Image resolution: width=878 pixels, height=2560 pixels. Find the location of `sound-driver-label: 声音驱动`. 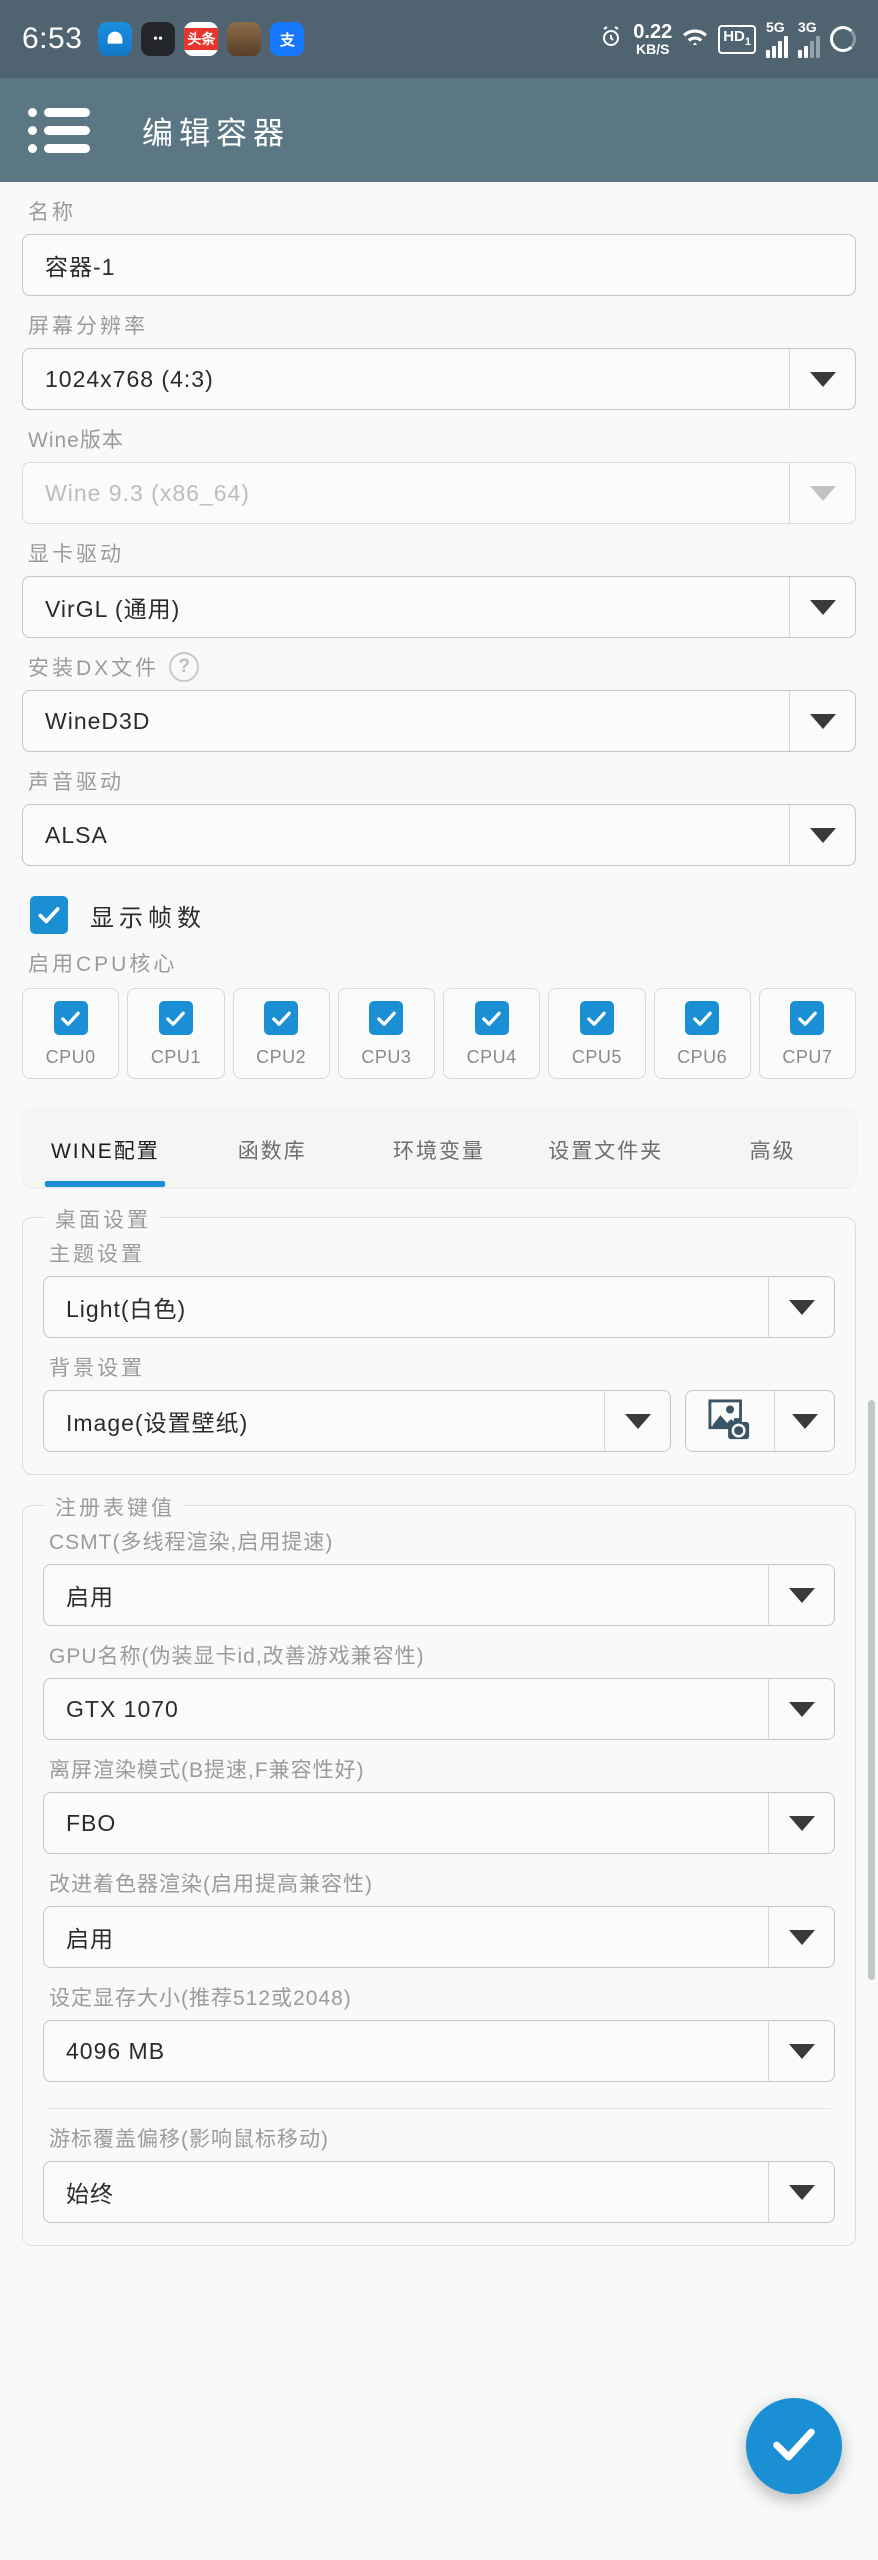

sound-driver-label: 声音驱动 is located at coordinates (76, 782).